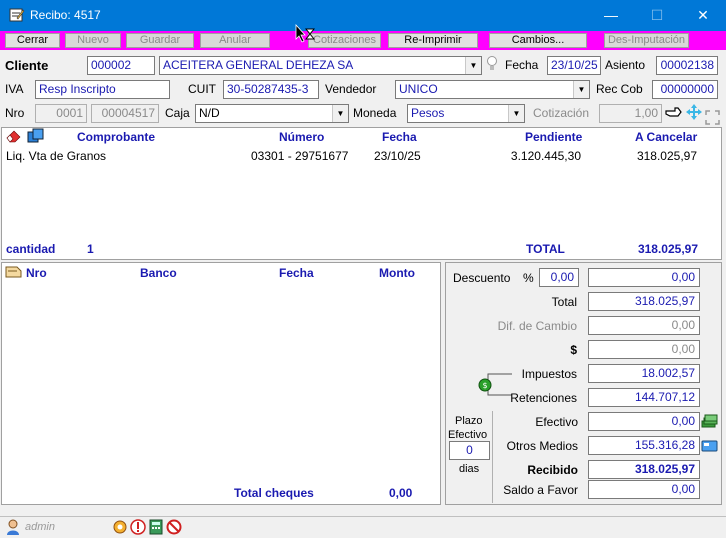  I want to click on alert-icon, so click(138, 527).